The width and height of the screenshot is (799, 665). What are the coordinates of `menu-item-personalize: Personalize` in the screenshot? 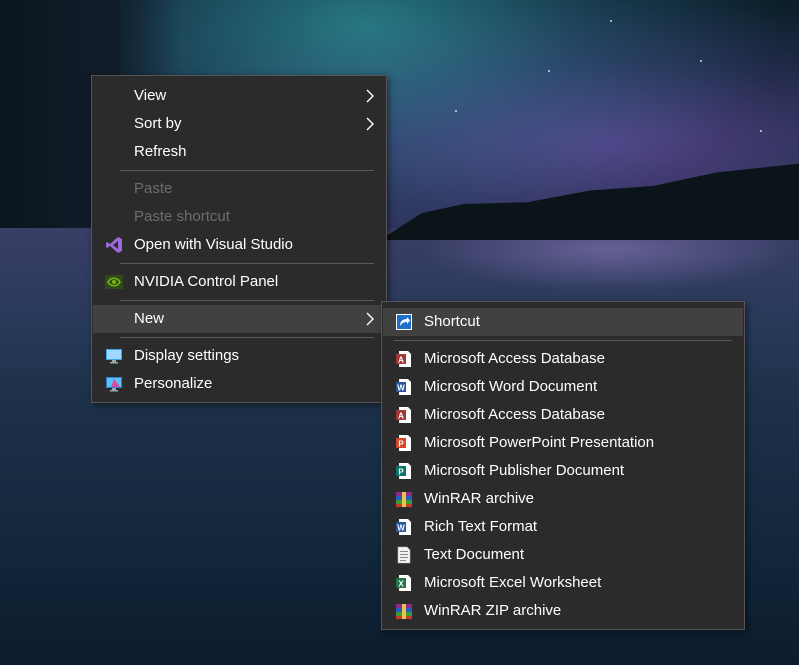 It's located at (239, 384).